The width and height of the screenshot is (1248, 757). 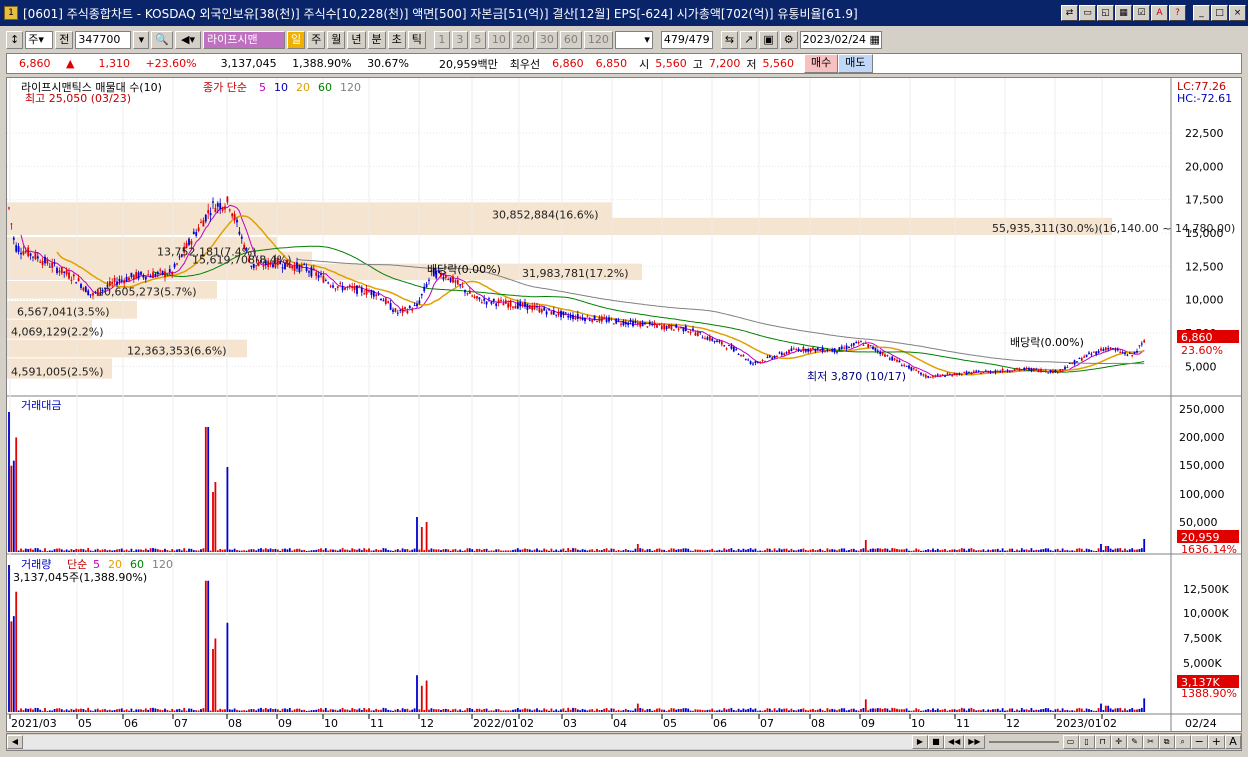 What do you see at coordinates (1216, 742) in the screenshot?
I see `plus-icon: +` at bounding box center [1216, 742].